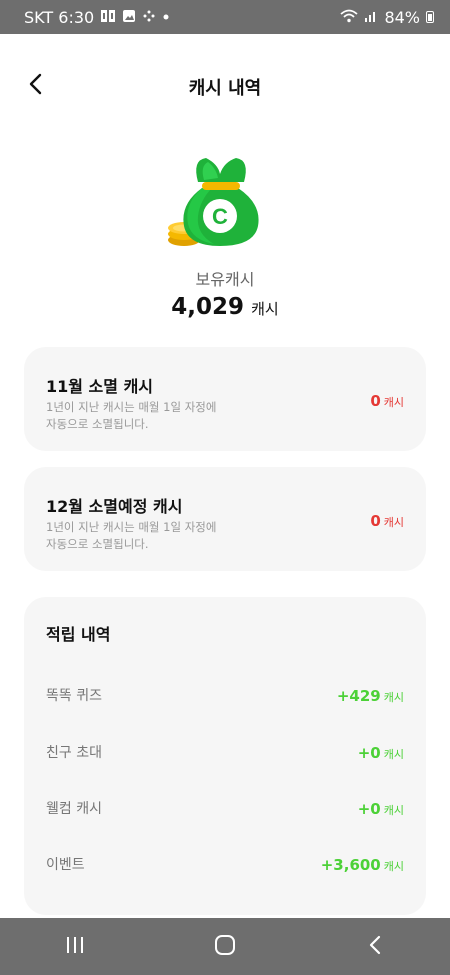  I want to click on expiring-amount-unit: 캐시, so click(393, 522).